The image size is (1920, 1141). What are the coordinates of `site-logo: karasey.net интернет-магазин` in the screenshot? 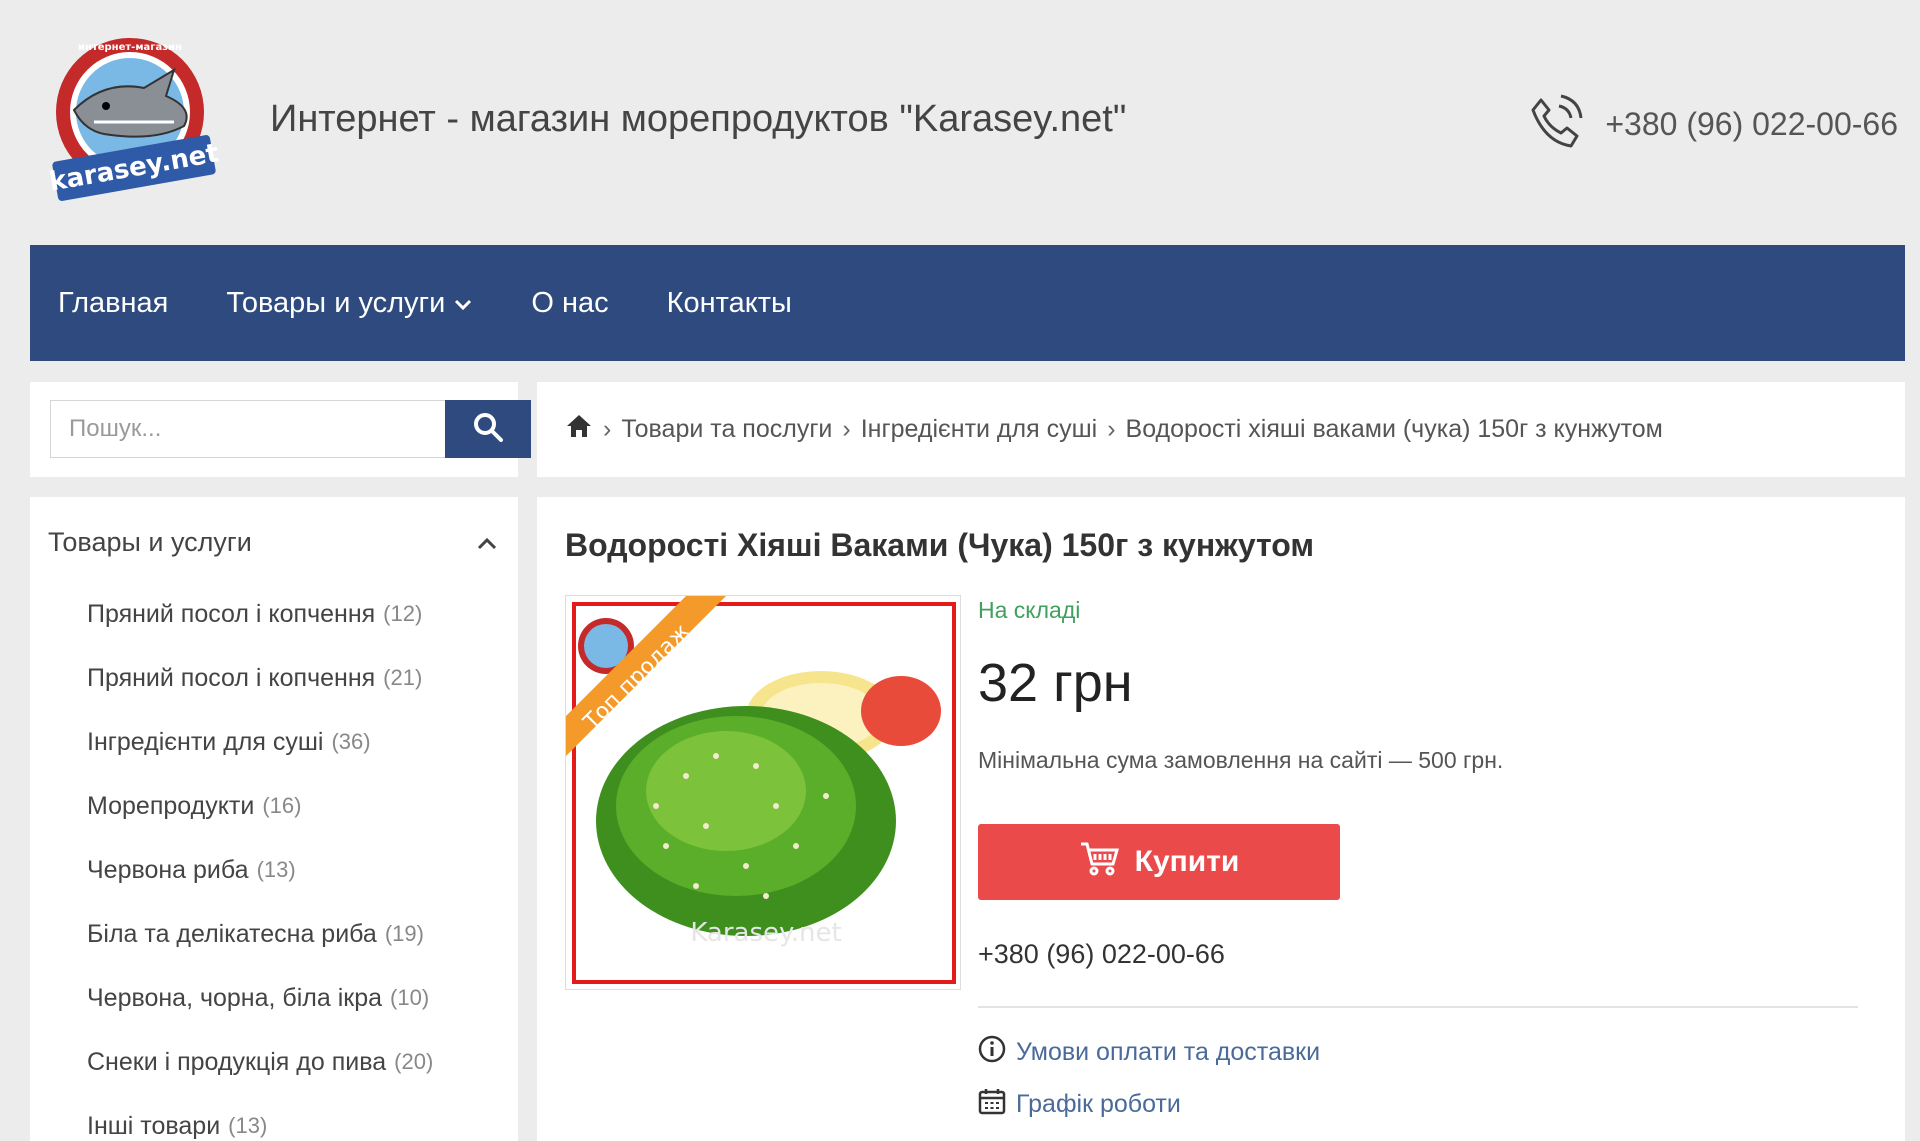 It's located at (134, 117).